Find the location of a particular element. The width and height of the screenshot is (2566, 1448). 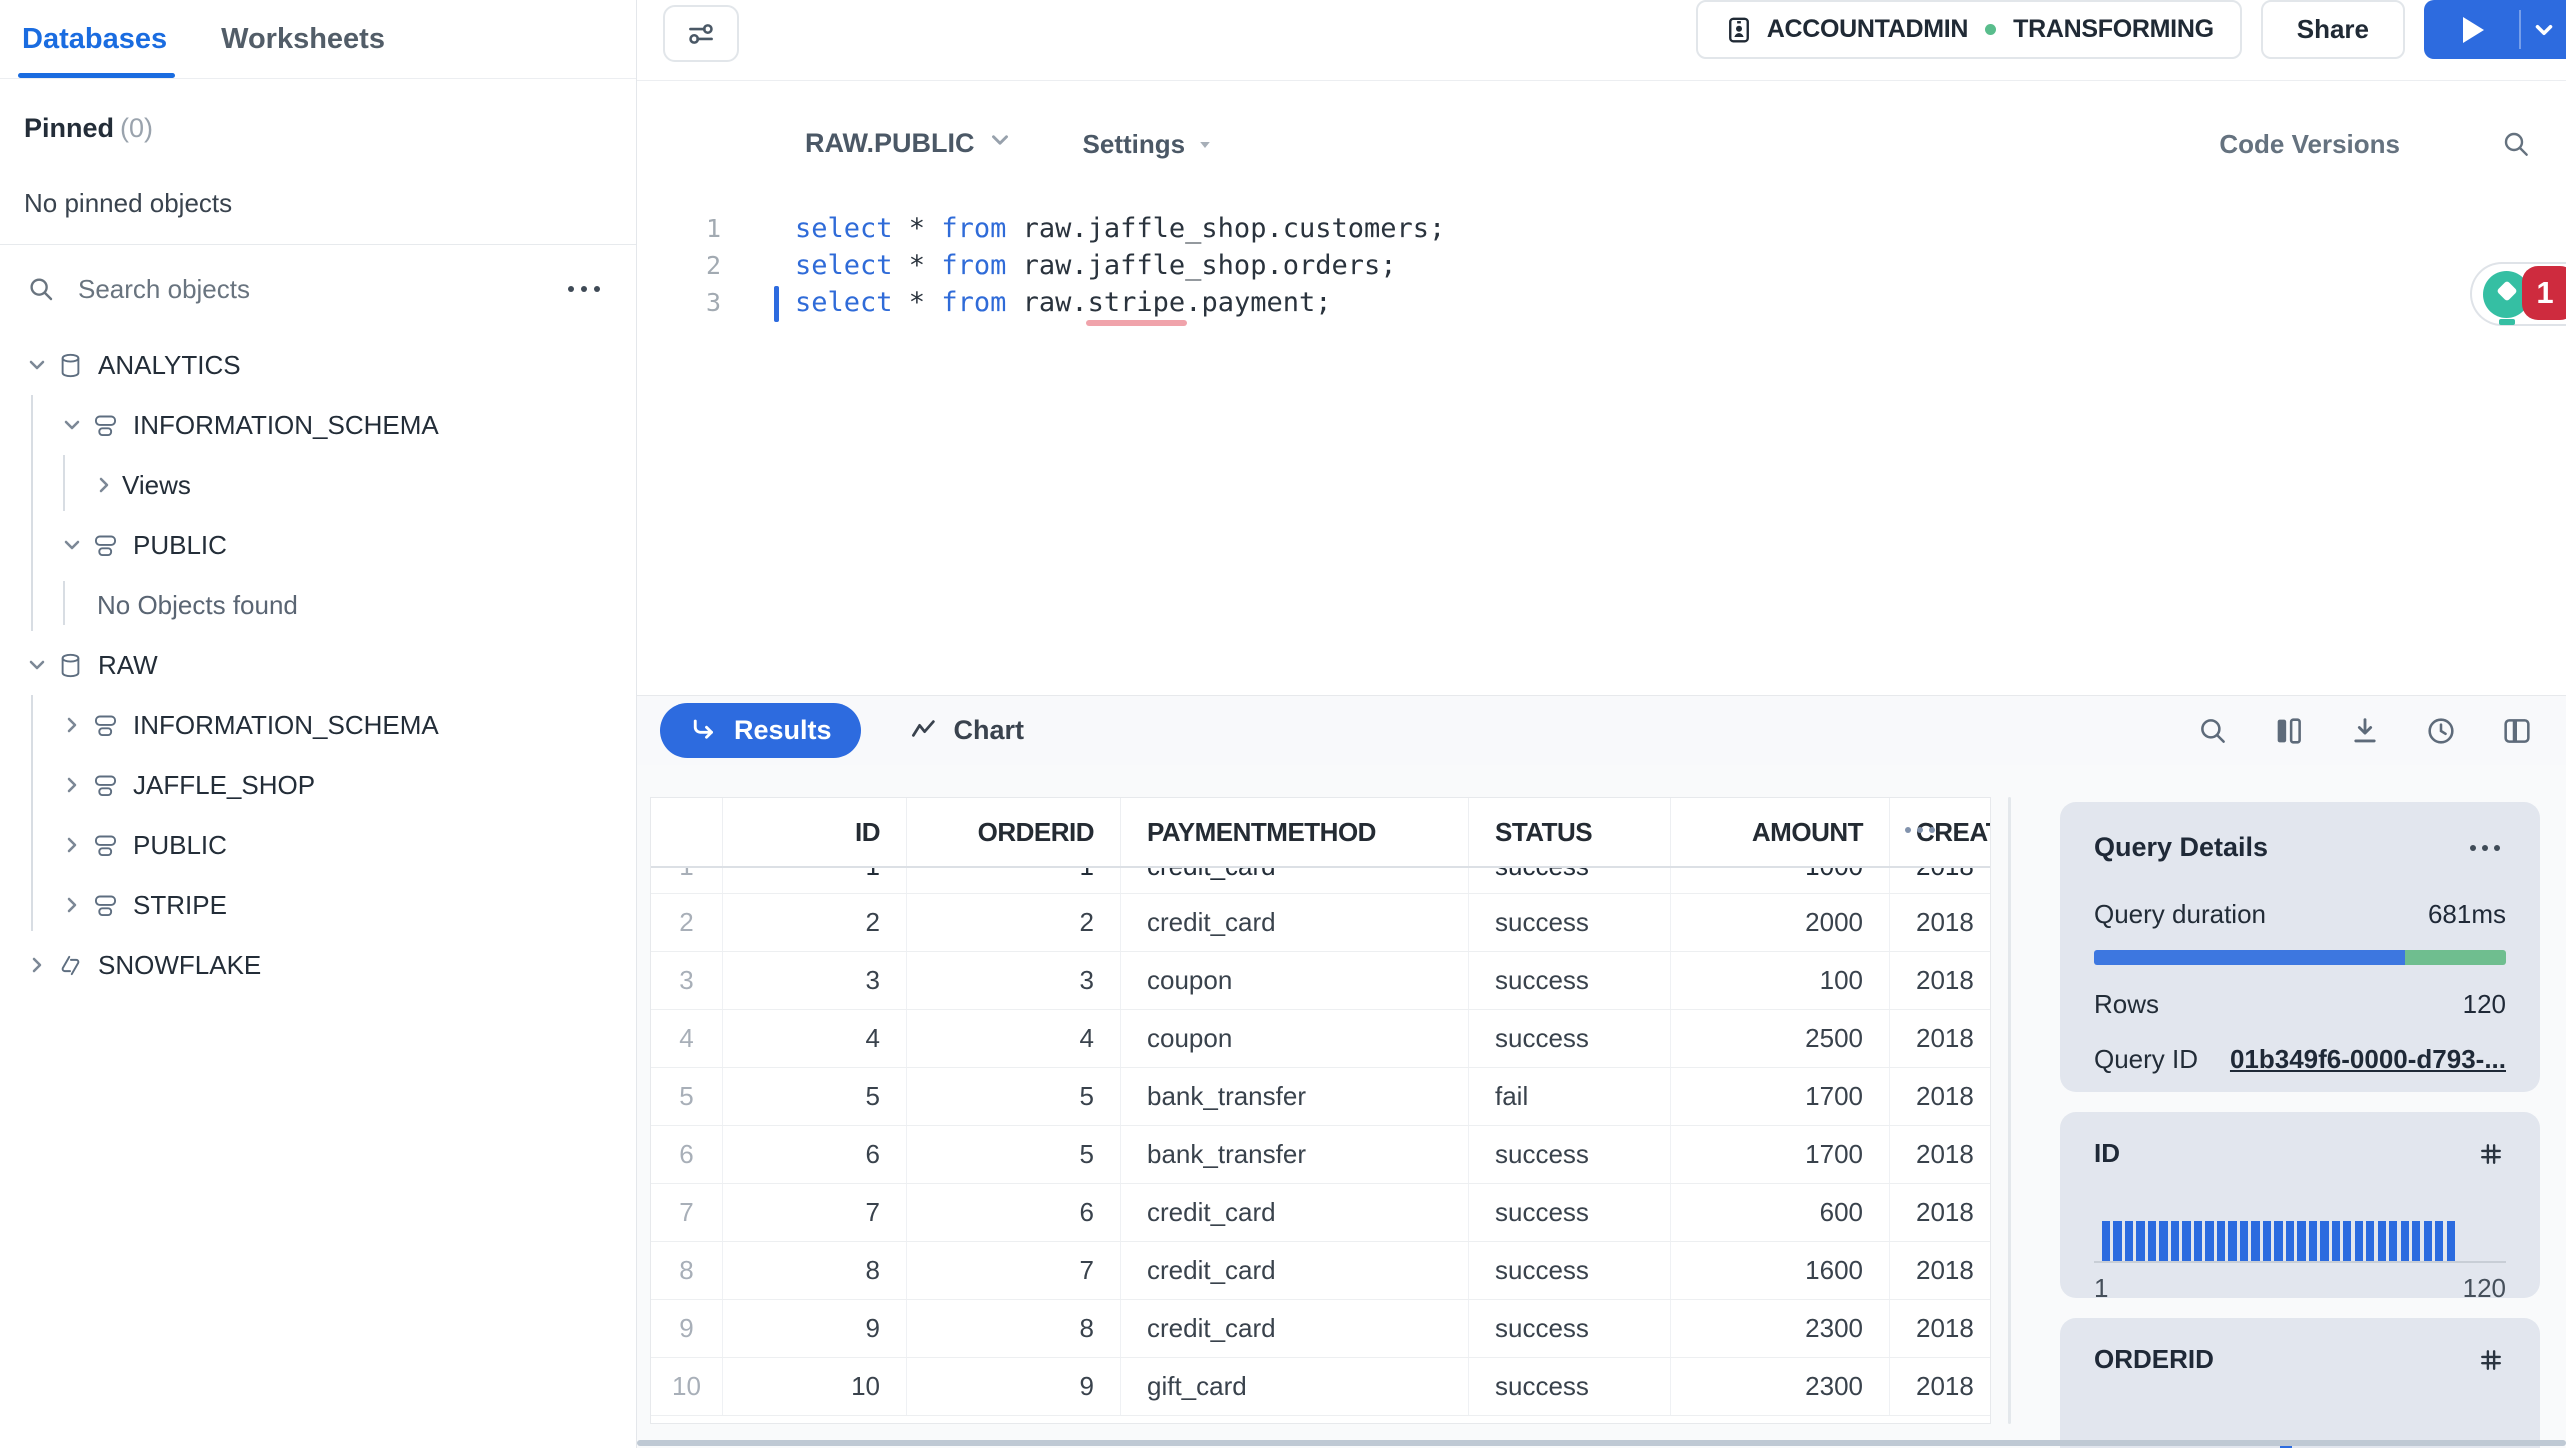

code-versions-button: Code Versions is located at coordinates (2309, 144).